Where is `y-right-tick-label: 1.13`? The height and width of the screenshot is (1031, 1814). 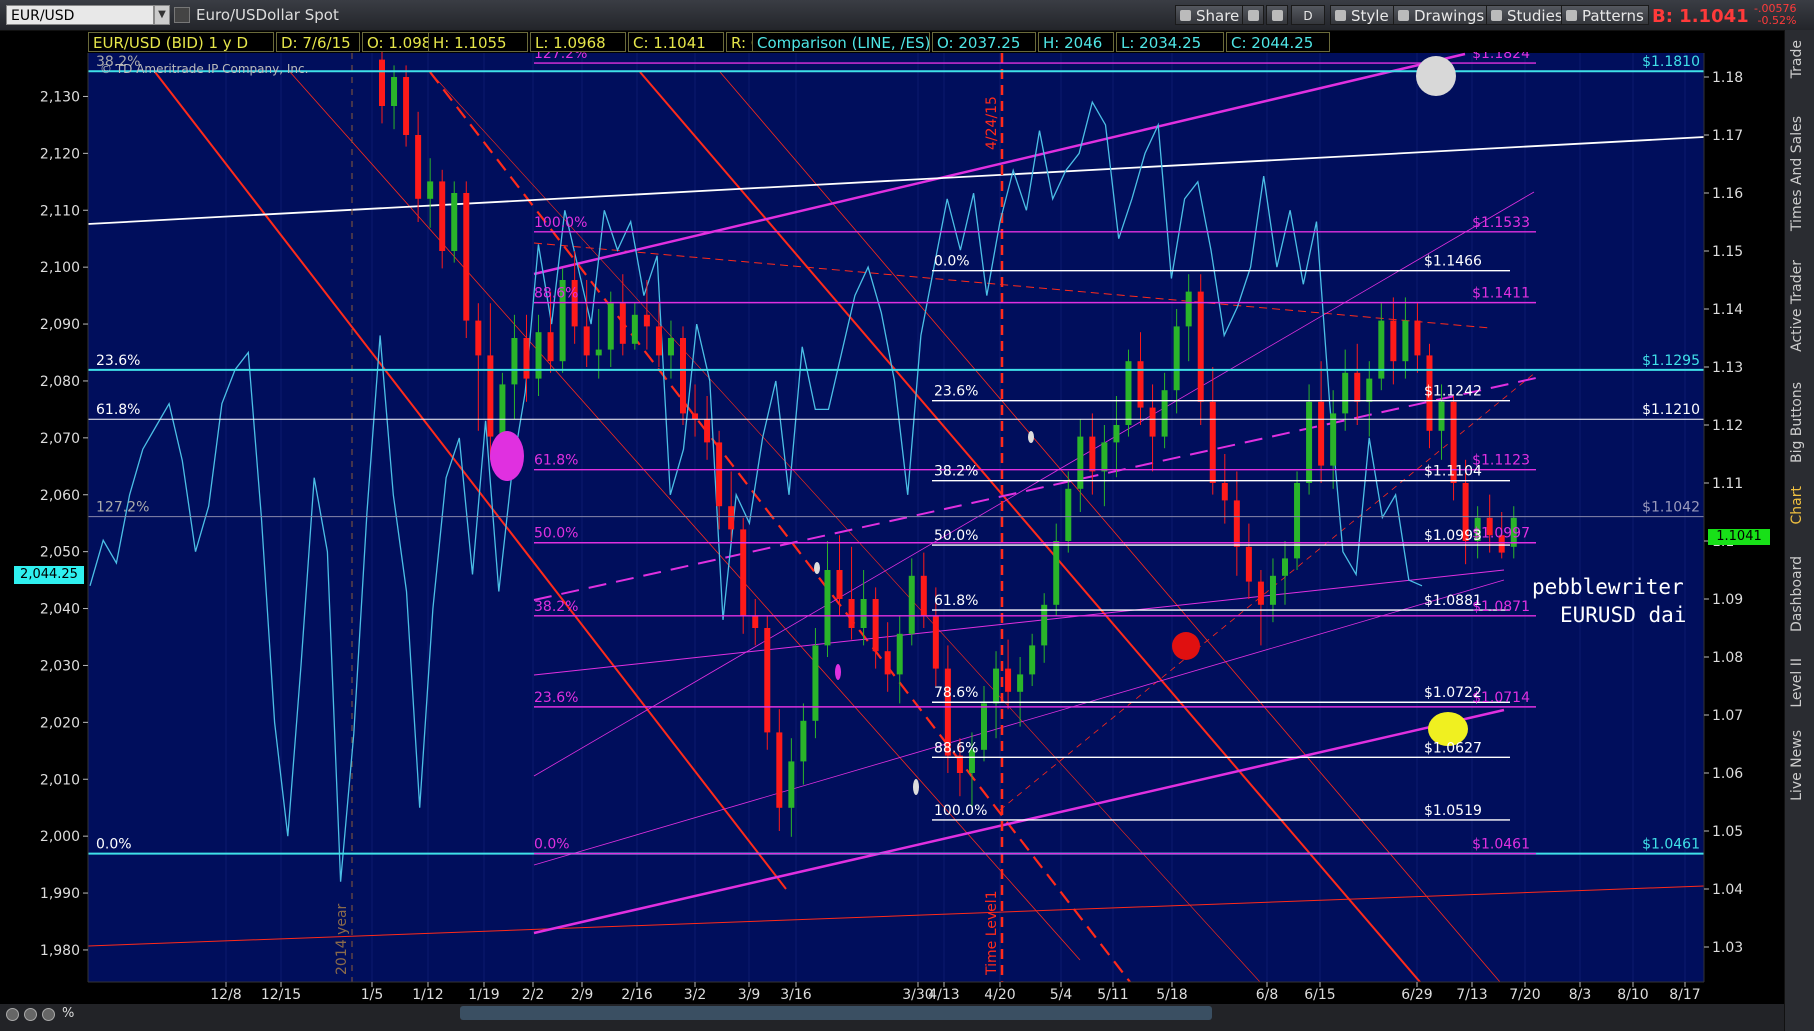 y-right-tick-label: 1.13 is located at coordinates (1727, 368).